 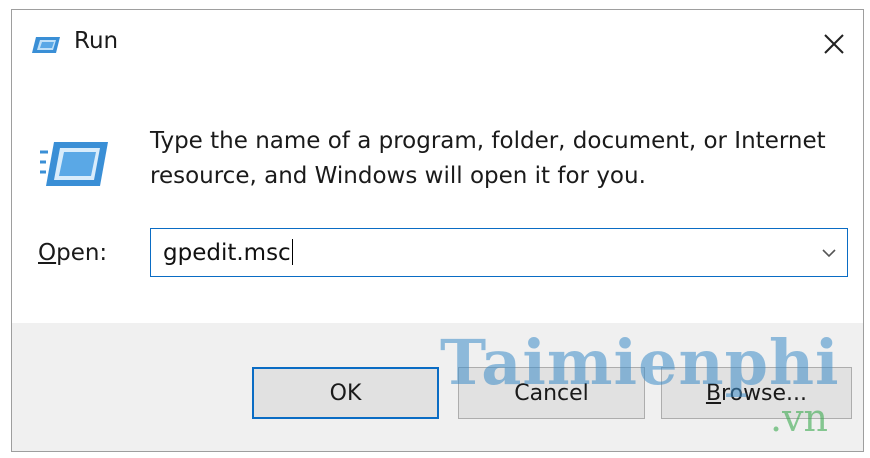 What do you see at coordinates (713, 393) in the screenshot?
I see `browse-accesskey: B` at bounding box center [713, 393].